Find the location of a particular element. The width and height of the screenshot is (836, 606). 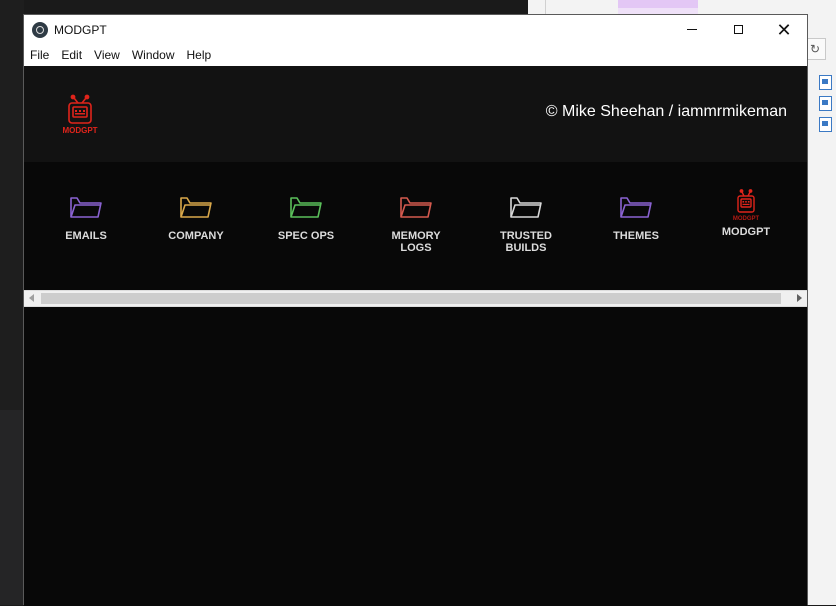

background-editor-area is located at coordinates (12, 205).